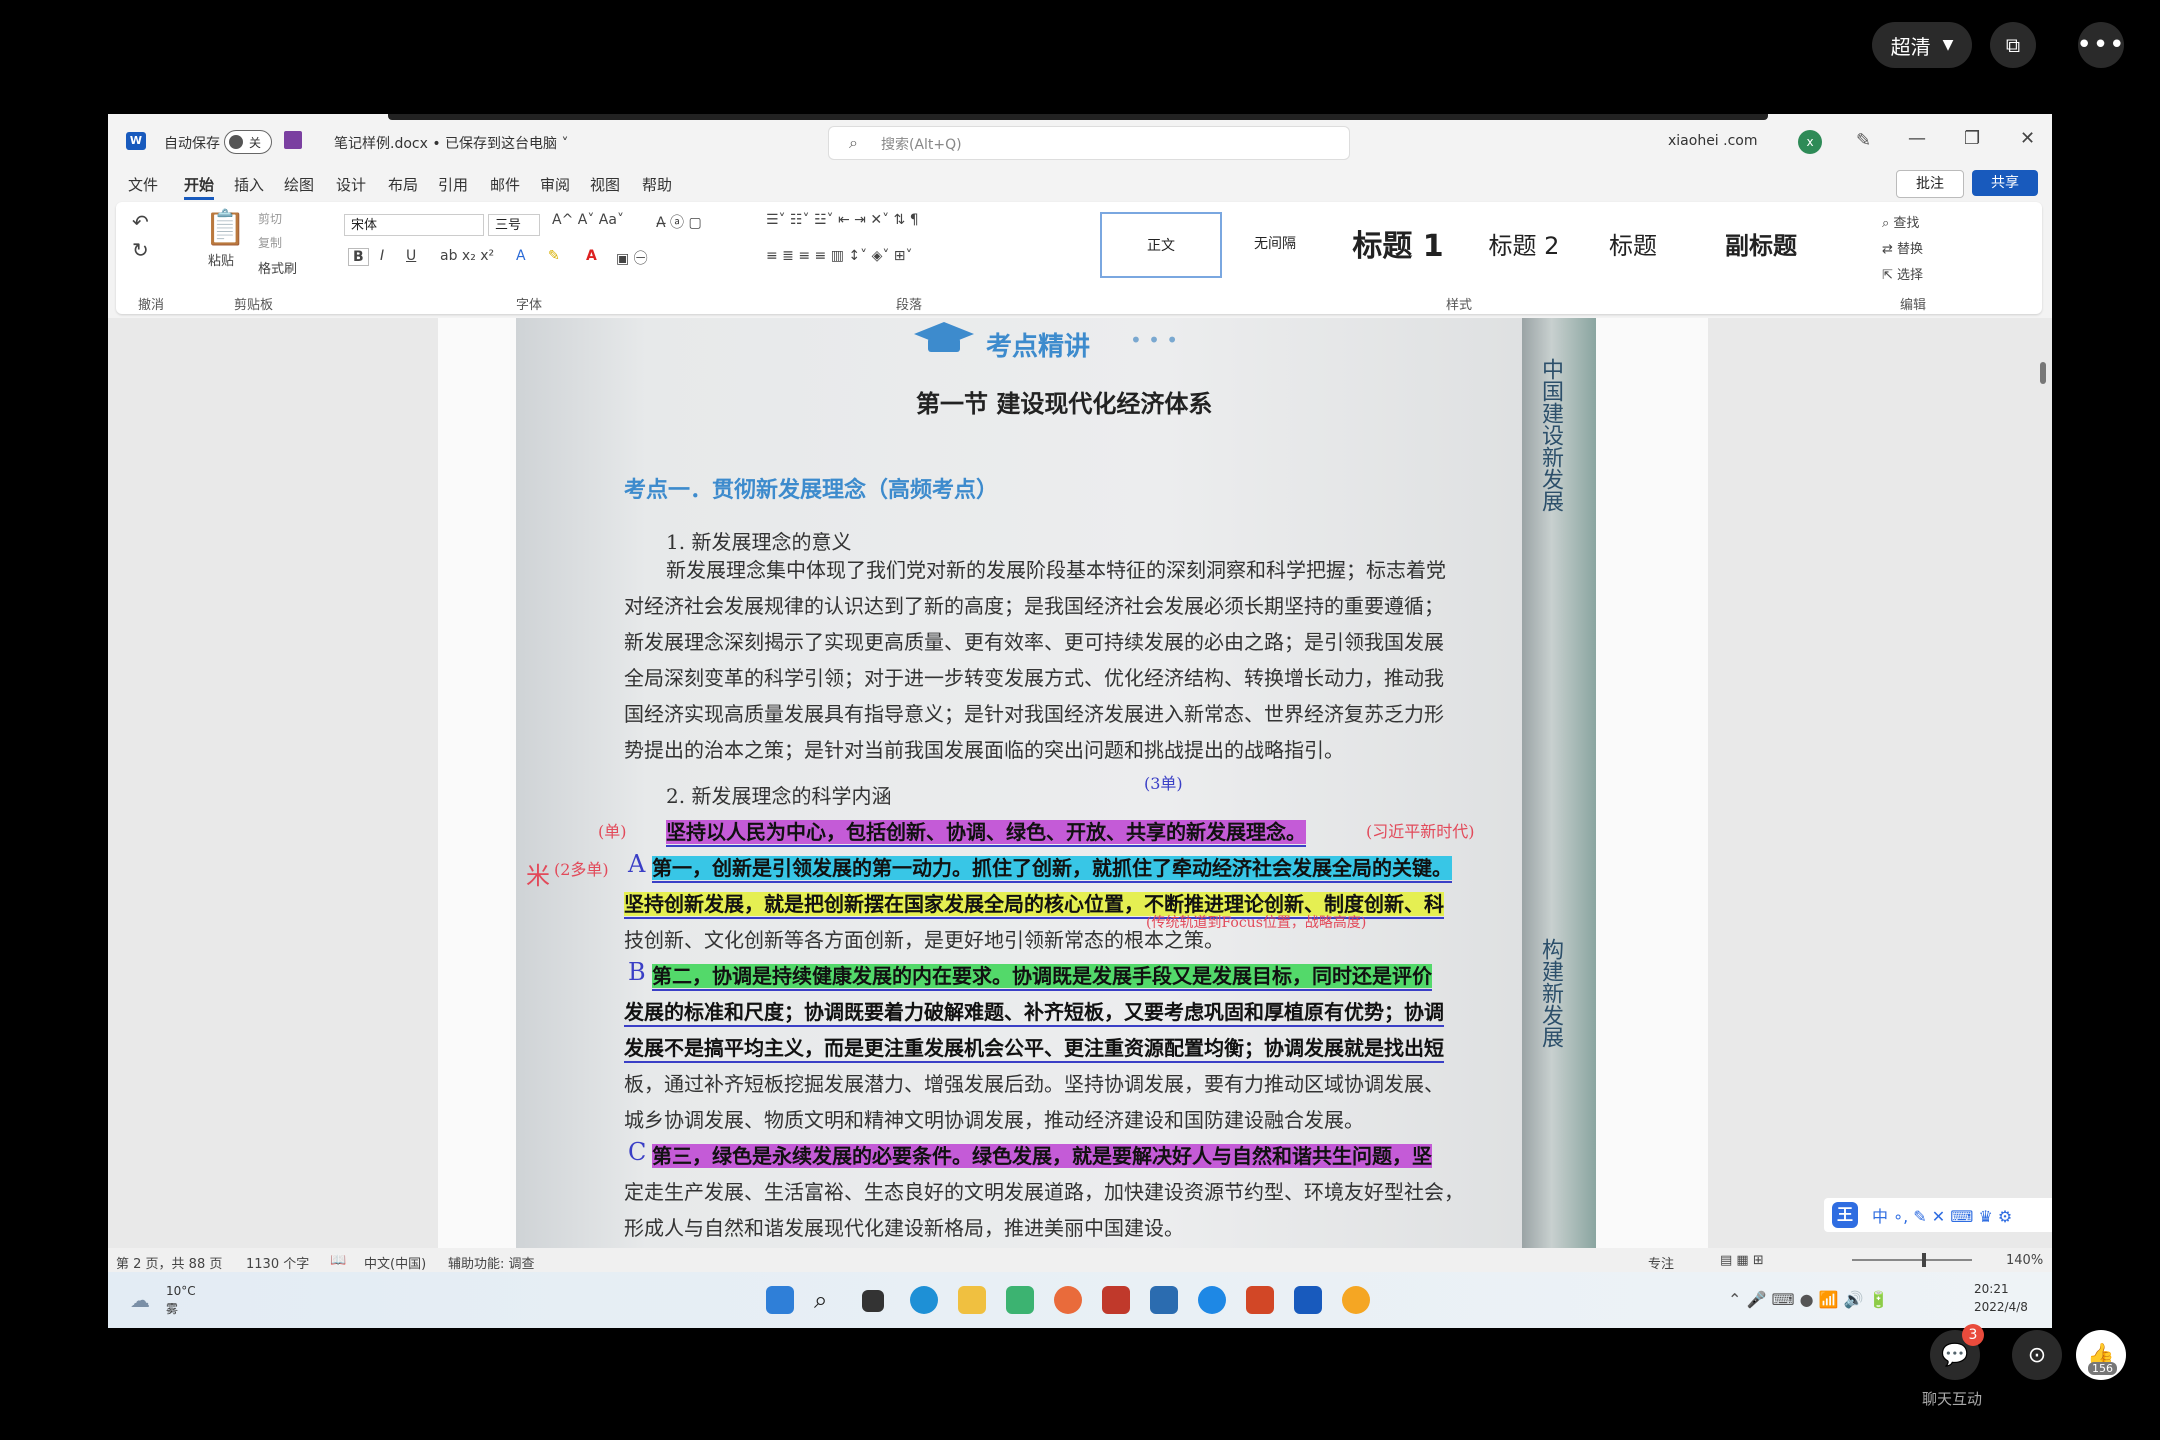  I want to click on tab-home: 开始, so click(199, 187).